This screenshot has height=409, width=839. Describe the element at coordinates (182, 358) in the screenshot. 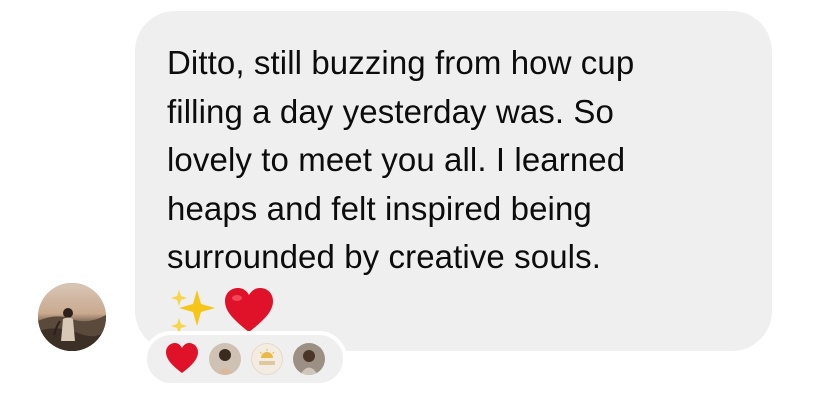

I see `heart-reaction-icon` at that location.